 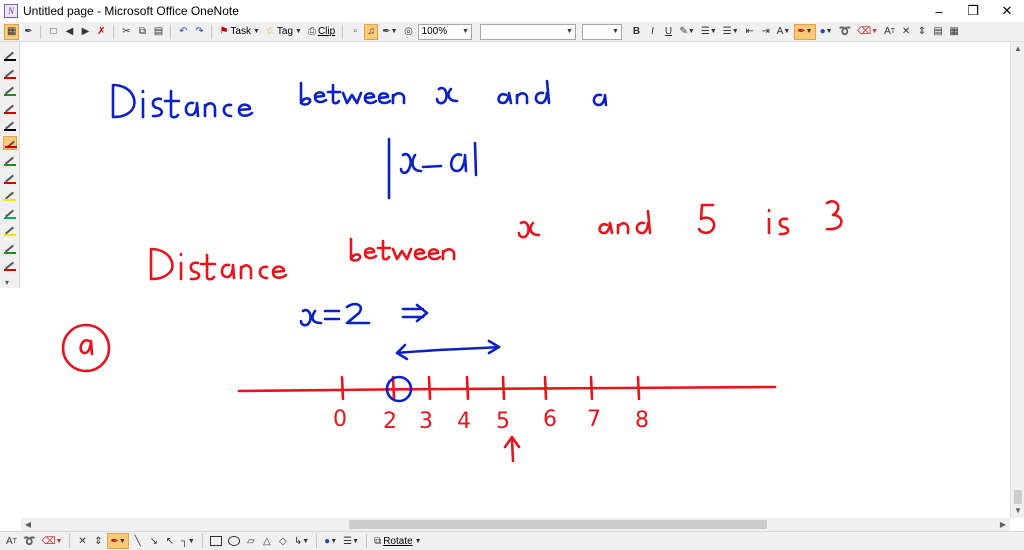 What do you see at coordinates (138, 541) in the screenshot?
I see `line-tool-icon: ╲` at bounding box center [138, 541].